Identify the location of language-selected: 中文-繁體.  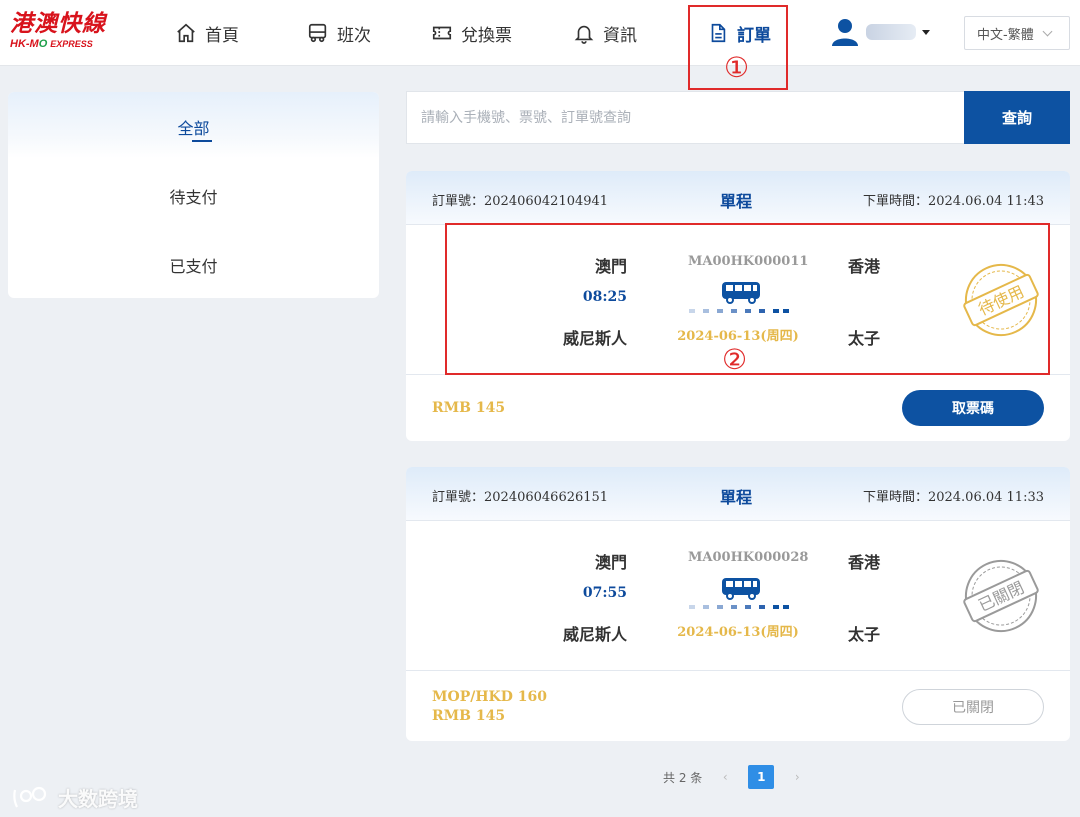
(1005, 35).